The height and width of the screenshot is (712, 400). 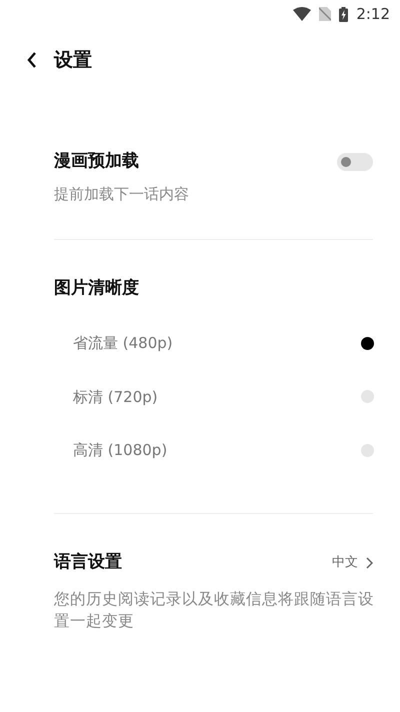 What do you see at coordinates (88, 562) in the screenshot?
I see `setting-title: 语言设置` at bounding box center [88, 562].